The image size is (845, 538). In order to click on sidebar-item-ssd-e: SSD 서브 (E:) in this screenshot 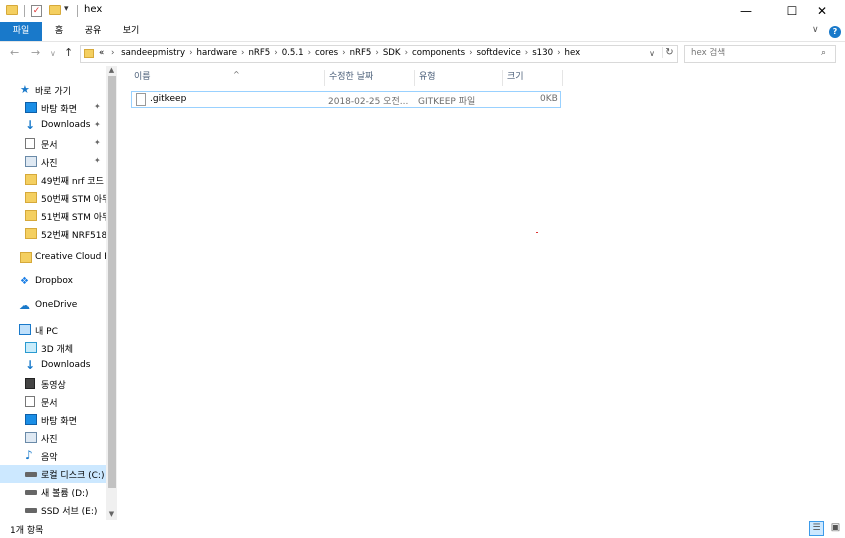, I will do `click(53, 510)`.